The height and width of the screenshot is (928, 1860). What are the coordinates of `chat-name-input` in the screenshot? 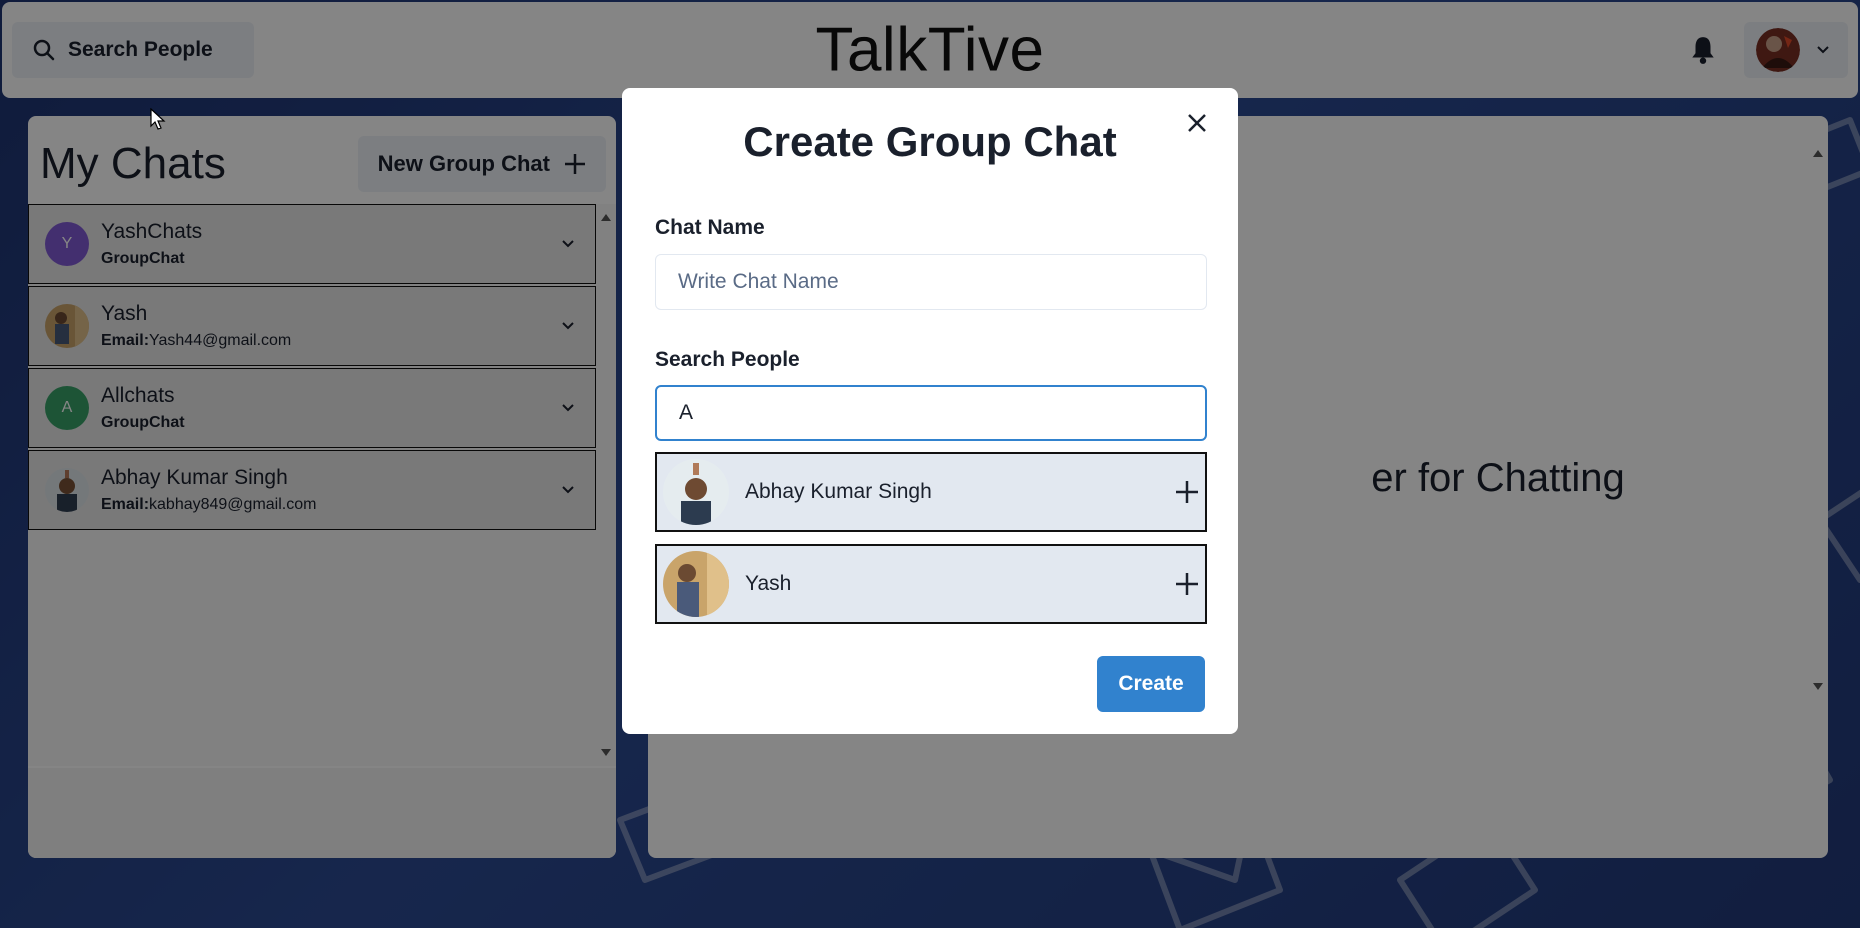 It's located at (931, 282).